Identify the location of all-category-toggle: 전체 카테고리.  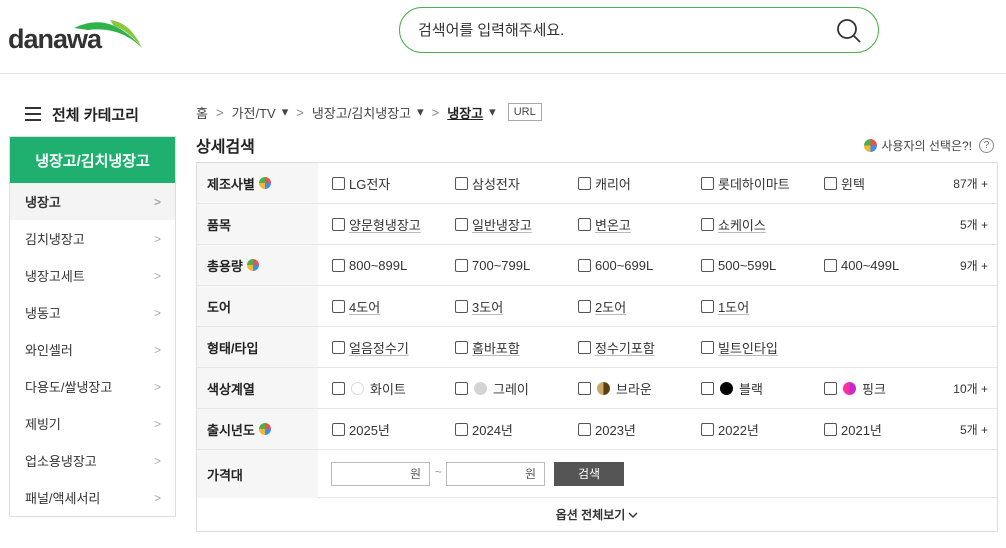
(92, 116).